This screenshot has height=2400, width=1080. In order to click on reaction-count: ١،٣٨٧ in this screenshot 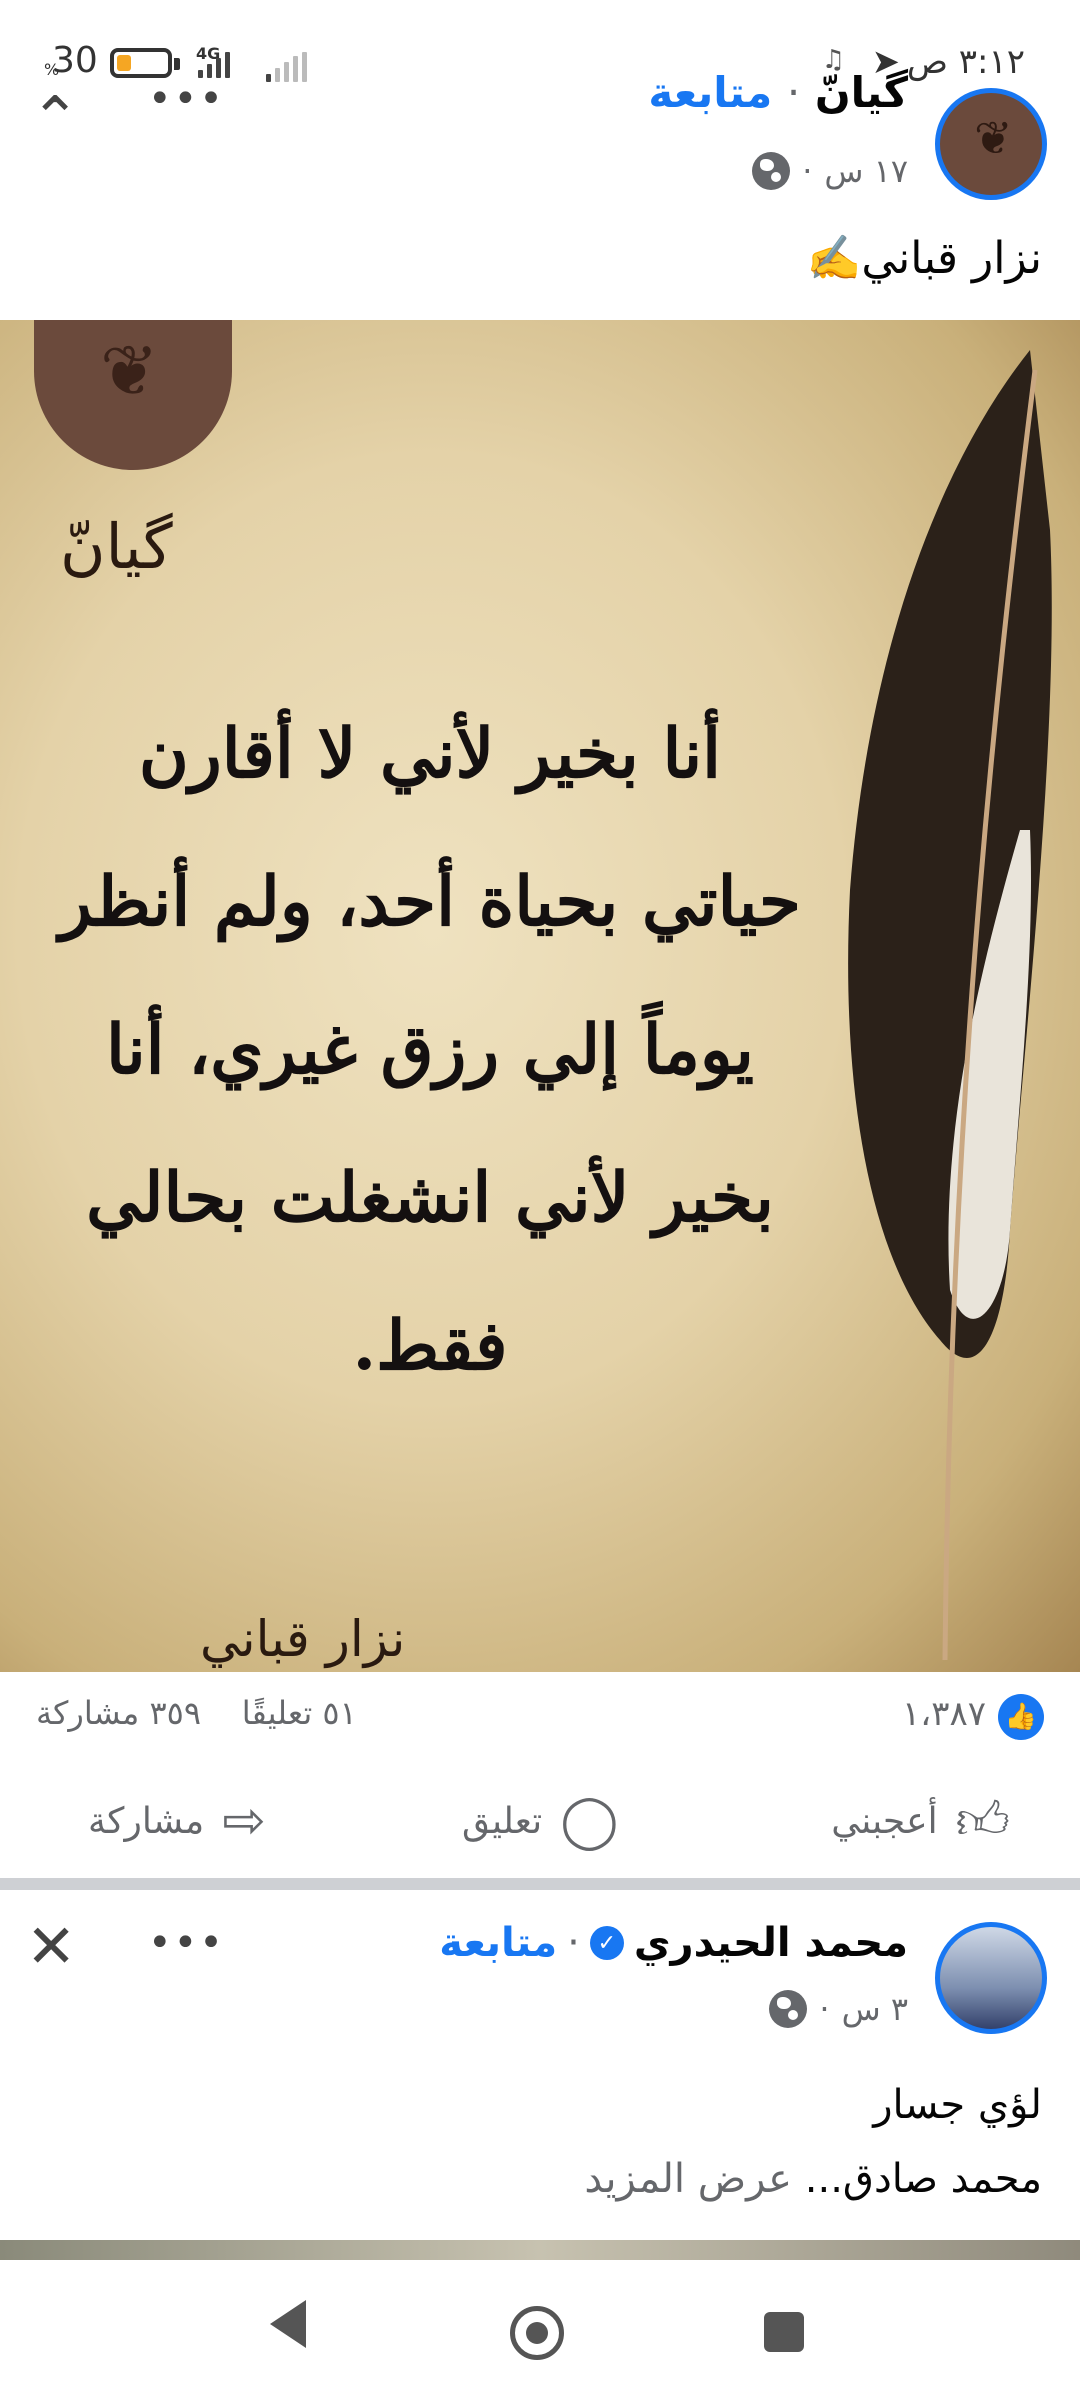, I will do `click(944, 1714)`.